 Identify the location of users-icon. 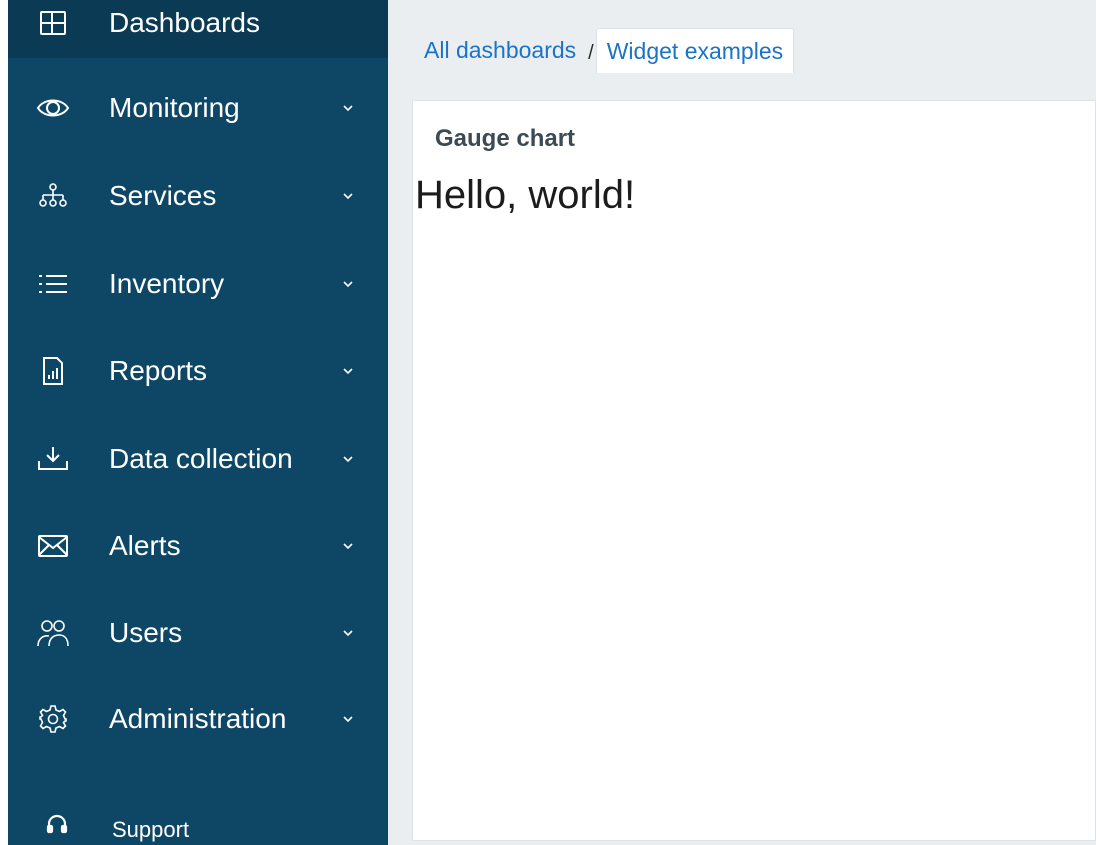
(53, 633).